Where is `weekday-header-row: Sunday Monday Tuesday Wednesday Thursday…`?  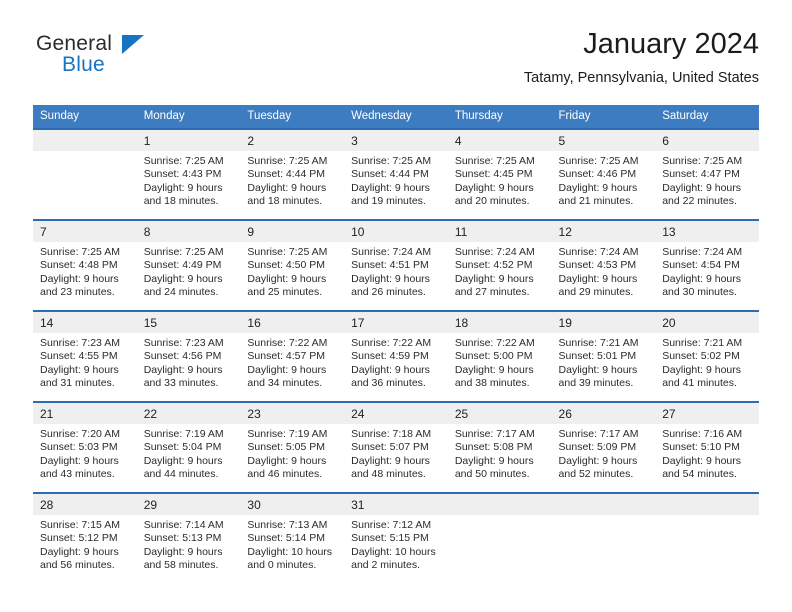
weekday-header-row: Sunday Monday Tuesday Wednesday Thursday… is located at coordinates (396, 117).